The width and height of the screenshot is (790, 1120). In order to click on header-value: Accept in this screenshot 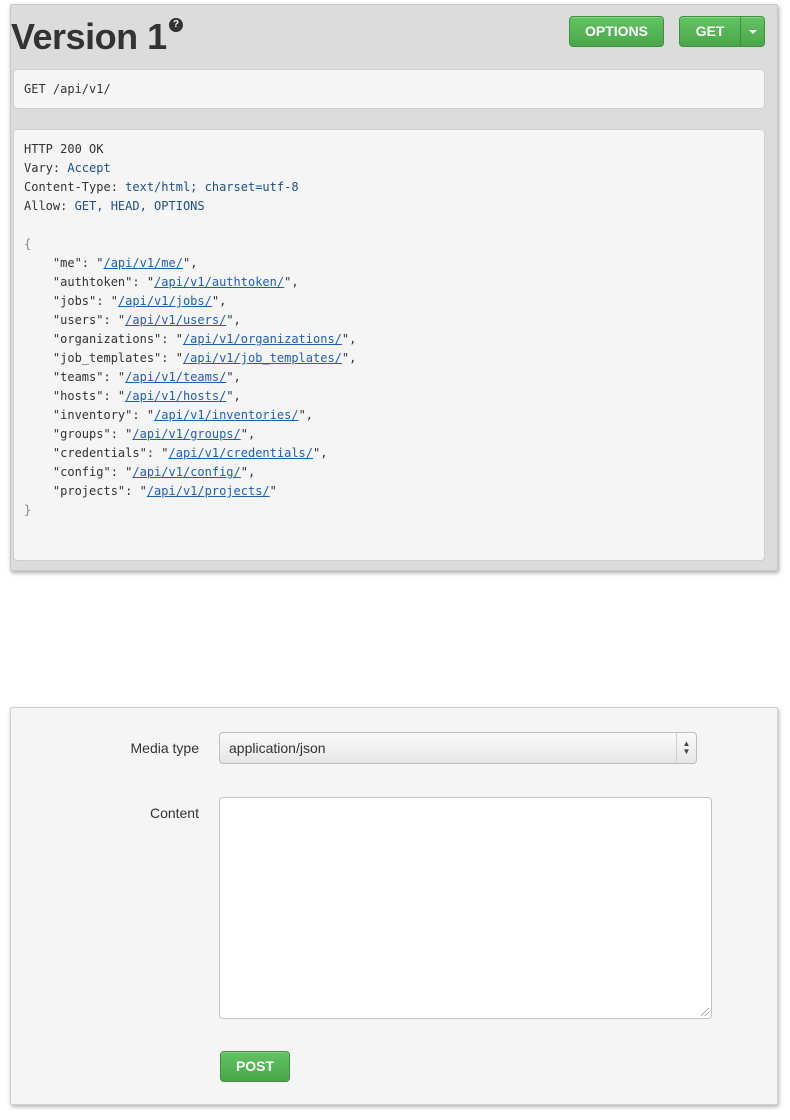, I will do `click(89, 168)`.